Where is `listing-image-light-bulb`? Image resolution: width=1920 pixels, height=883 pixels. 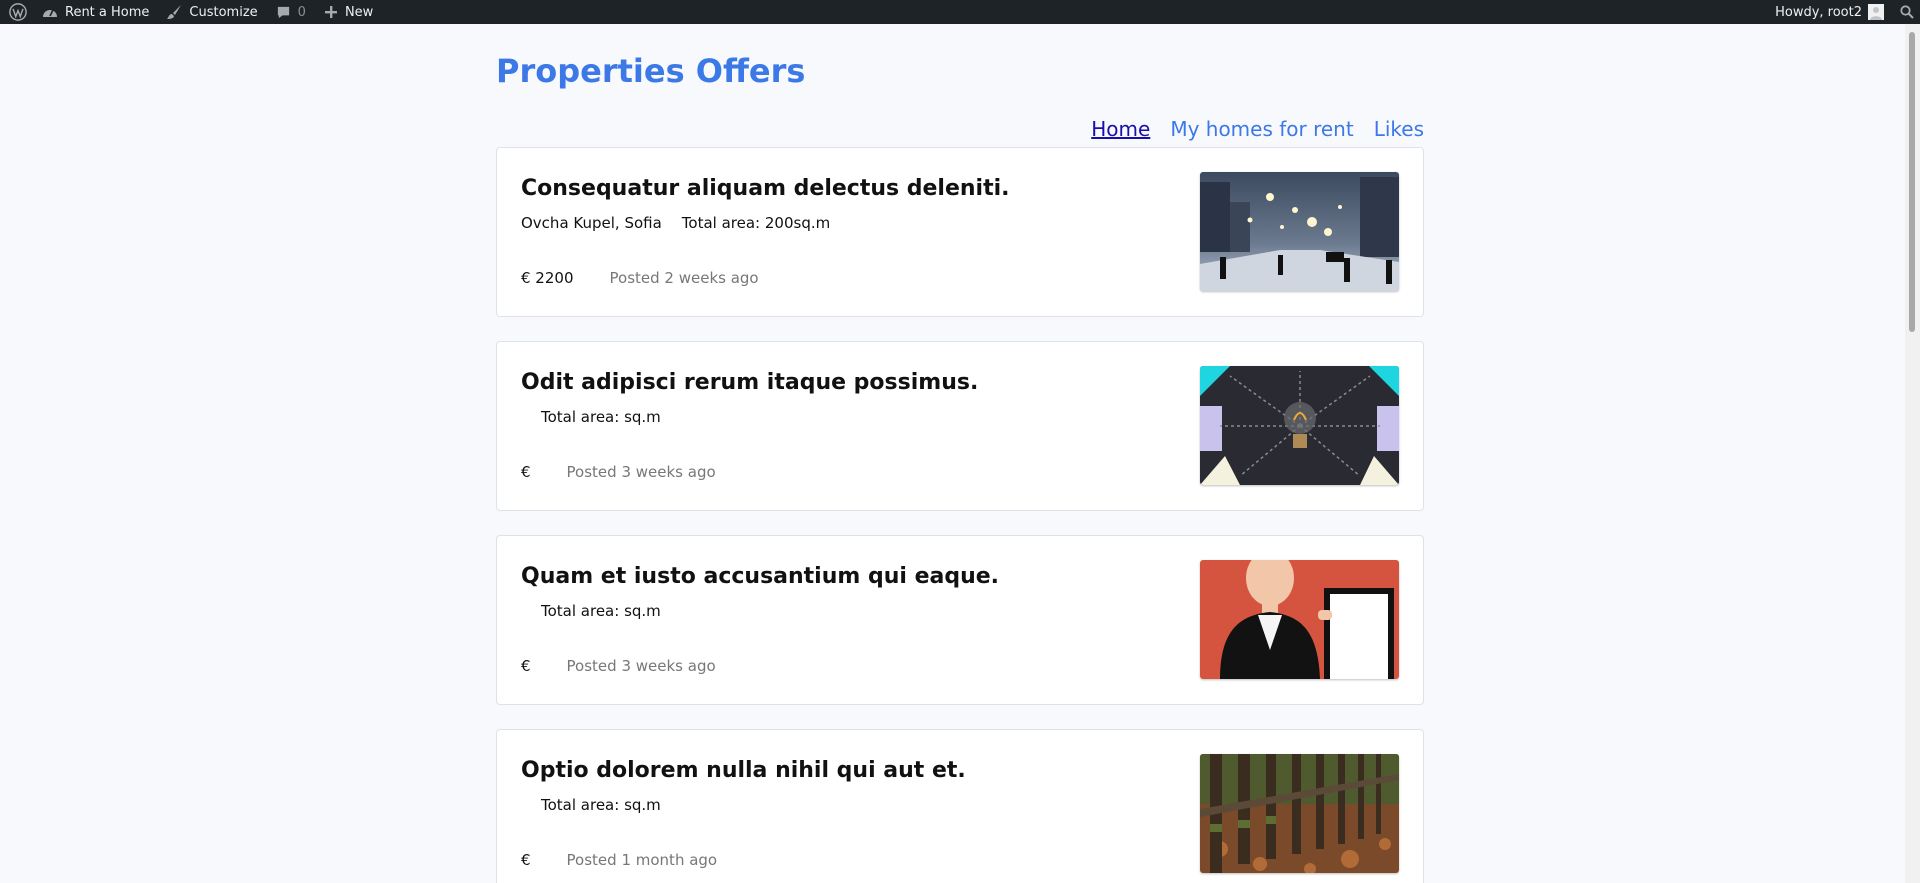
listing-image-light-bulb is located at coordinates (1299, 425).